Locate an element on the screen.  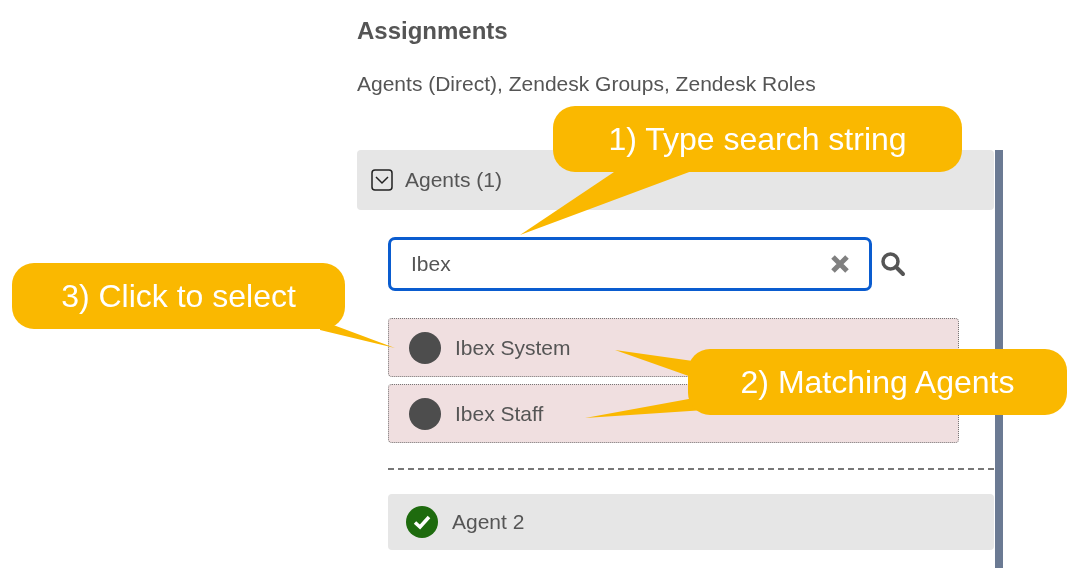
callout-tooltip: 3) Click to select is located at coordinates (178, 296).